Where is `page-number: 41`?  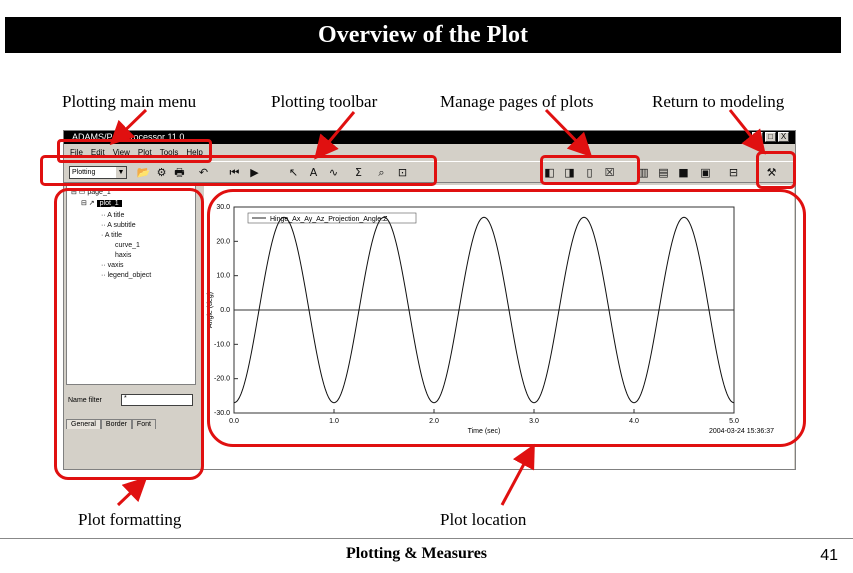
page-number: 41 is located at coordinates (829, 555).